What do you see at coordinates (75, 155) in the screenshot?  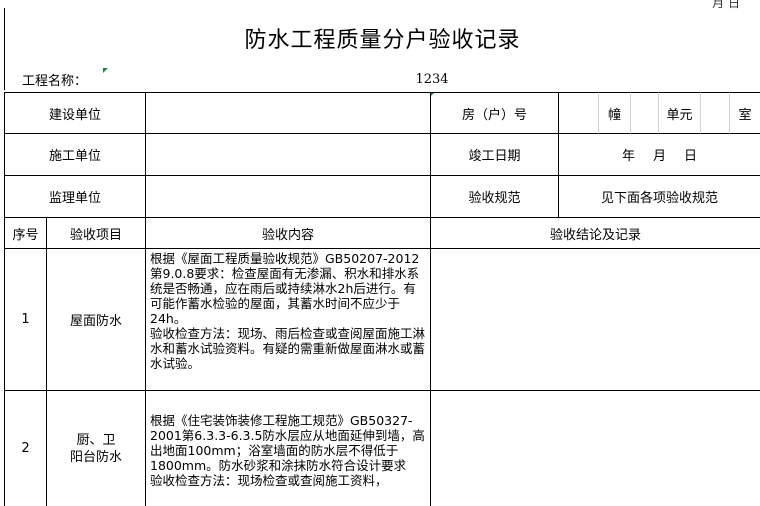 I see `contractor-label: 施工单位` at bounding box center [75, 155].